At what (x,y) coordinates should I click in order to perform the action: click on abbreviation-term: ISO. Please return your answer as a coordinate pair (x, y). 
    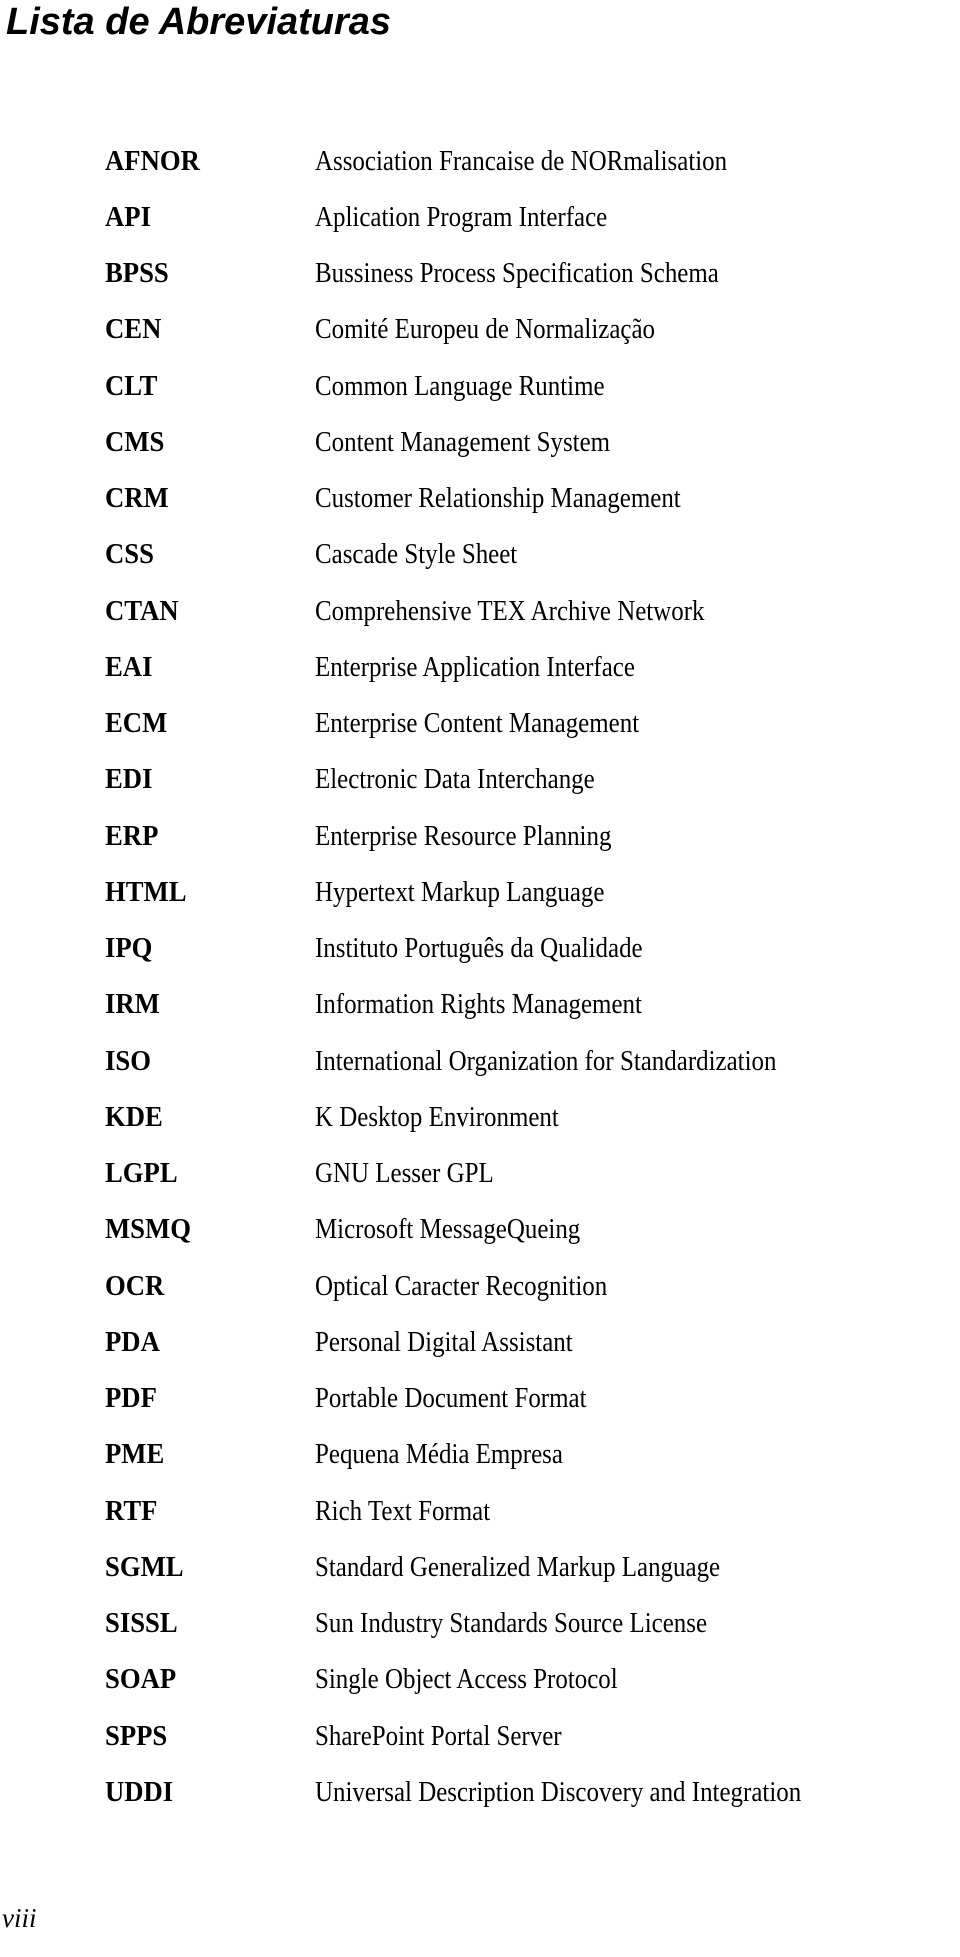
    Looking at the image, I should click on (128, 1060).